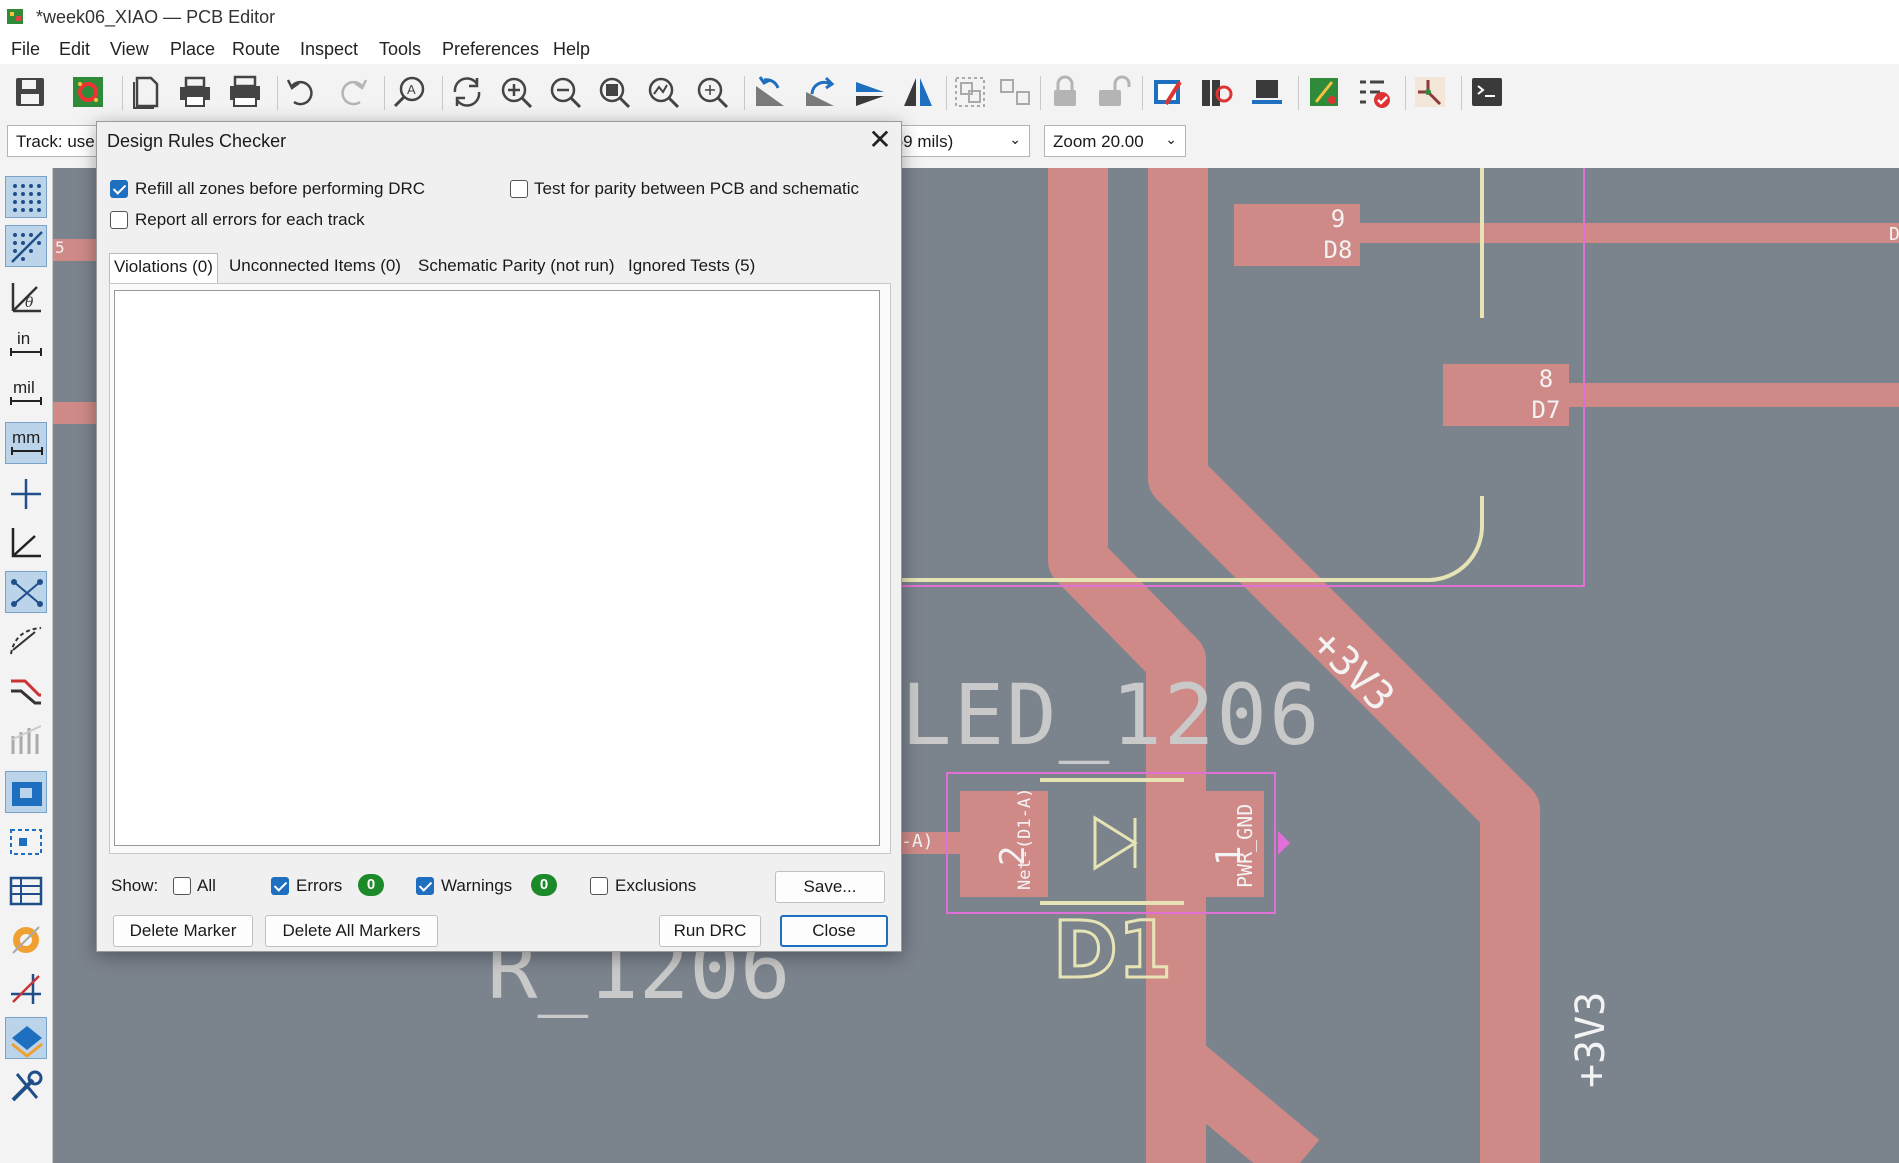  I want to click on schematic-icon, so click(1430, 92).